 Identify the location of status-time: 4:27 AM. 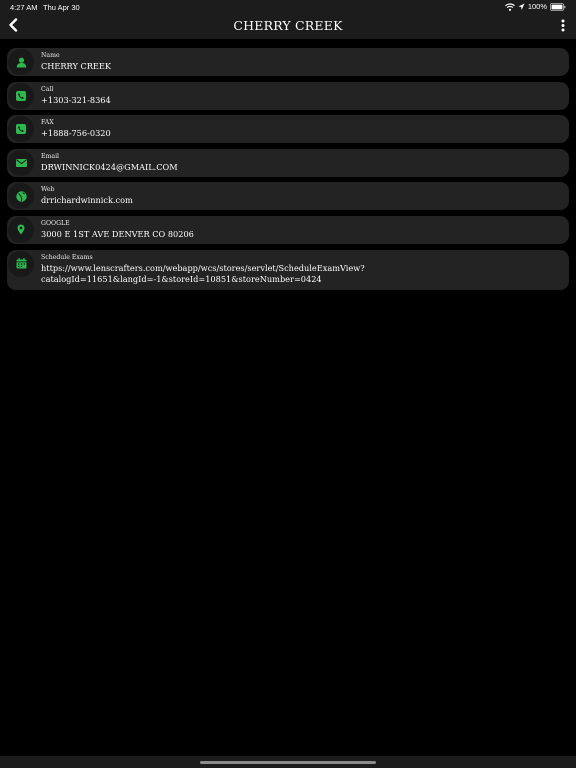
(24, 7).